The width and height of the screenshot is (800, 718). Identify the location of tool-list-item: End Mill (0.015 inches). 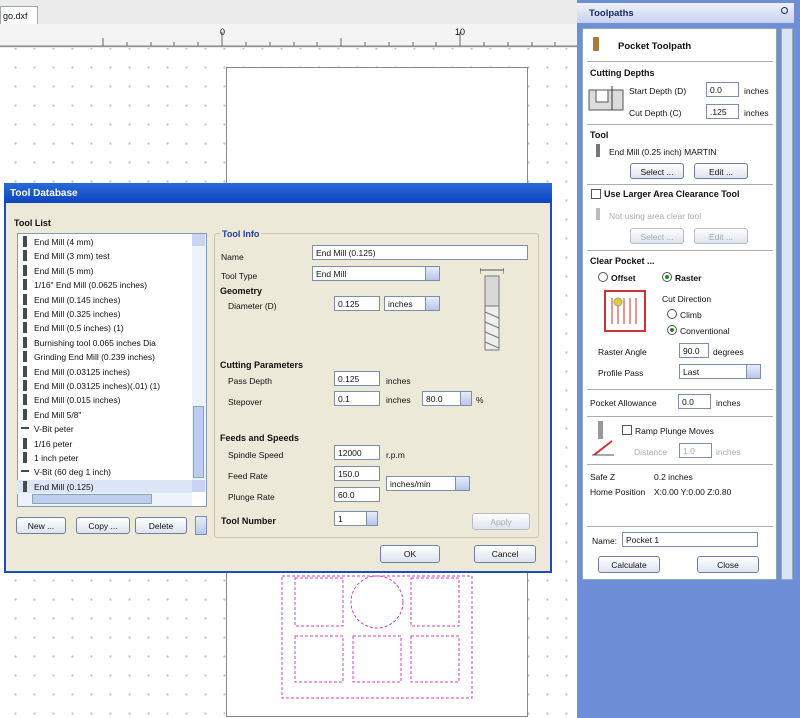
(104, 400).